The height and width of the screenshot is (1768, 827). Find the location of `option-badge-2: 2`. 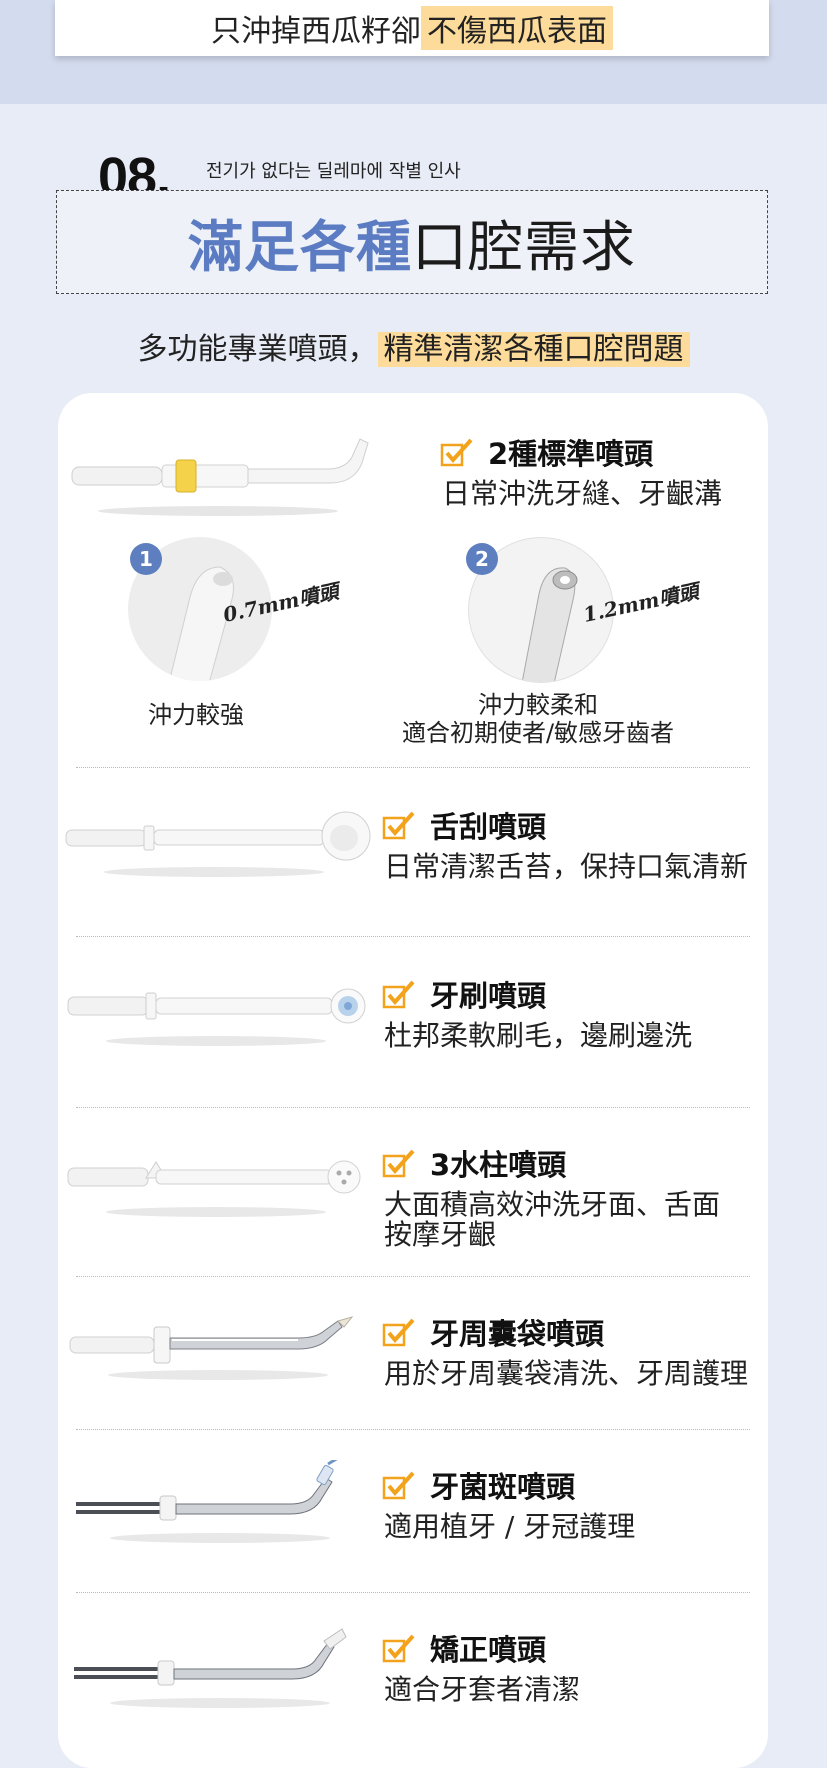

option-badge-2: 2 is located at coordinates (482, 559).